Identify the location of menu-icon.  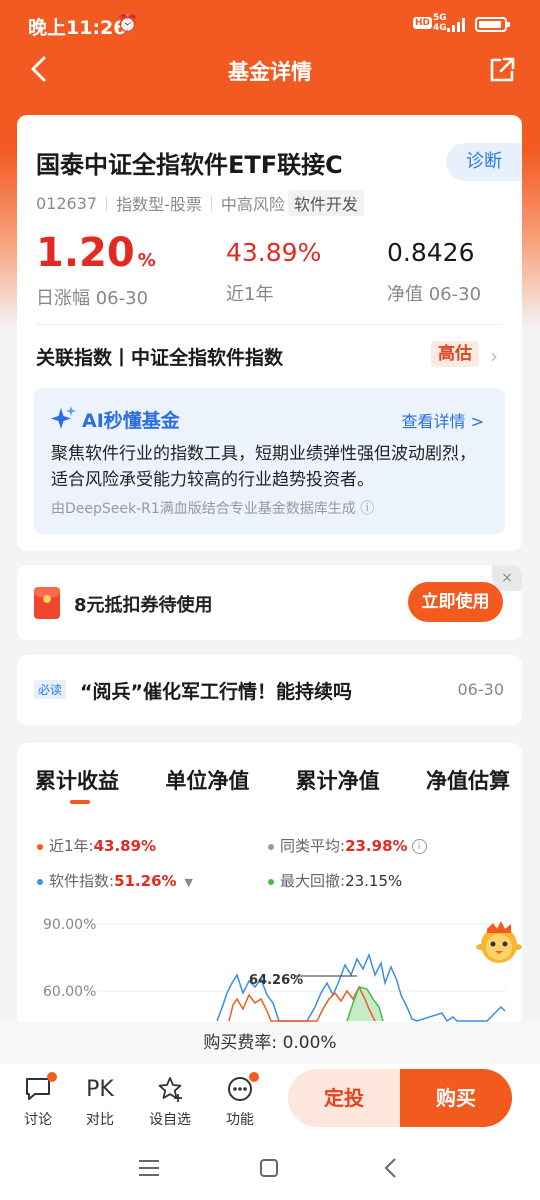
(149, 1168).